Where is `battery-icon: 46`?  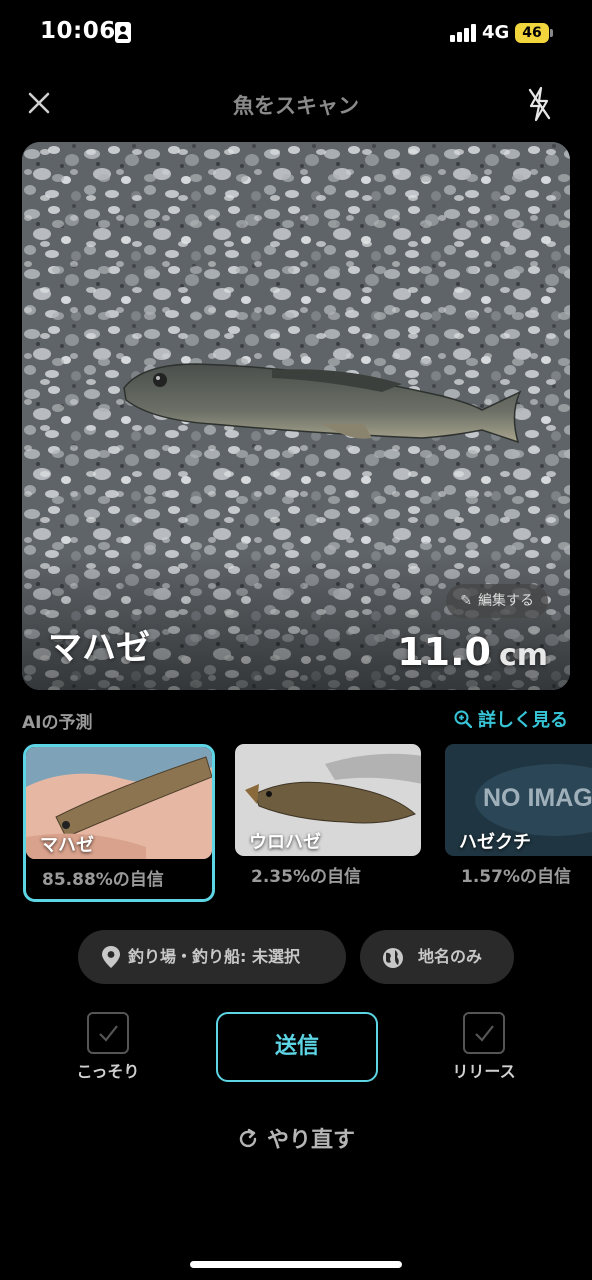
battery-icon: 46 is located at coordinates (532, 33).